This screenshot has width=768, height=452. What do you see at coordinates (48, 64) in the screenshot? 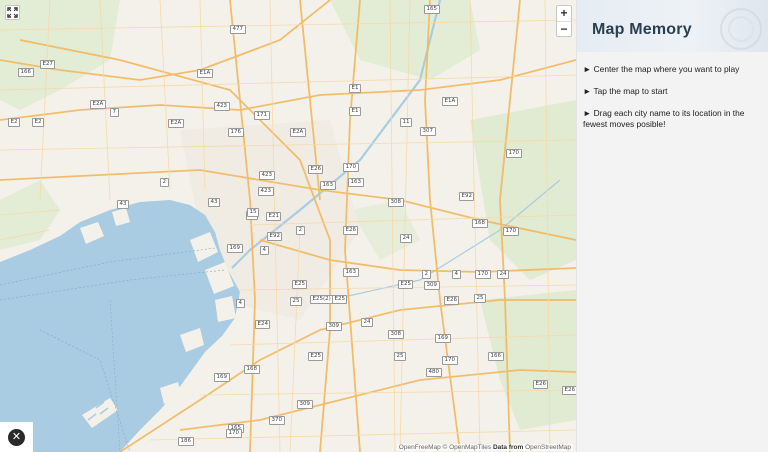
I see `route-shield: E27` at bounding box center [48, 64].